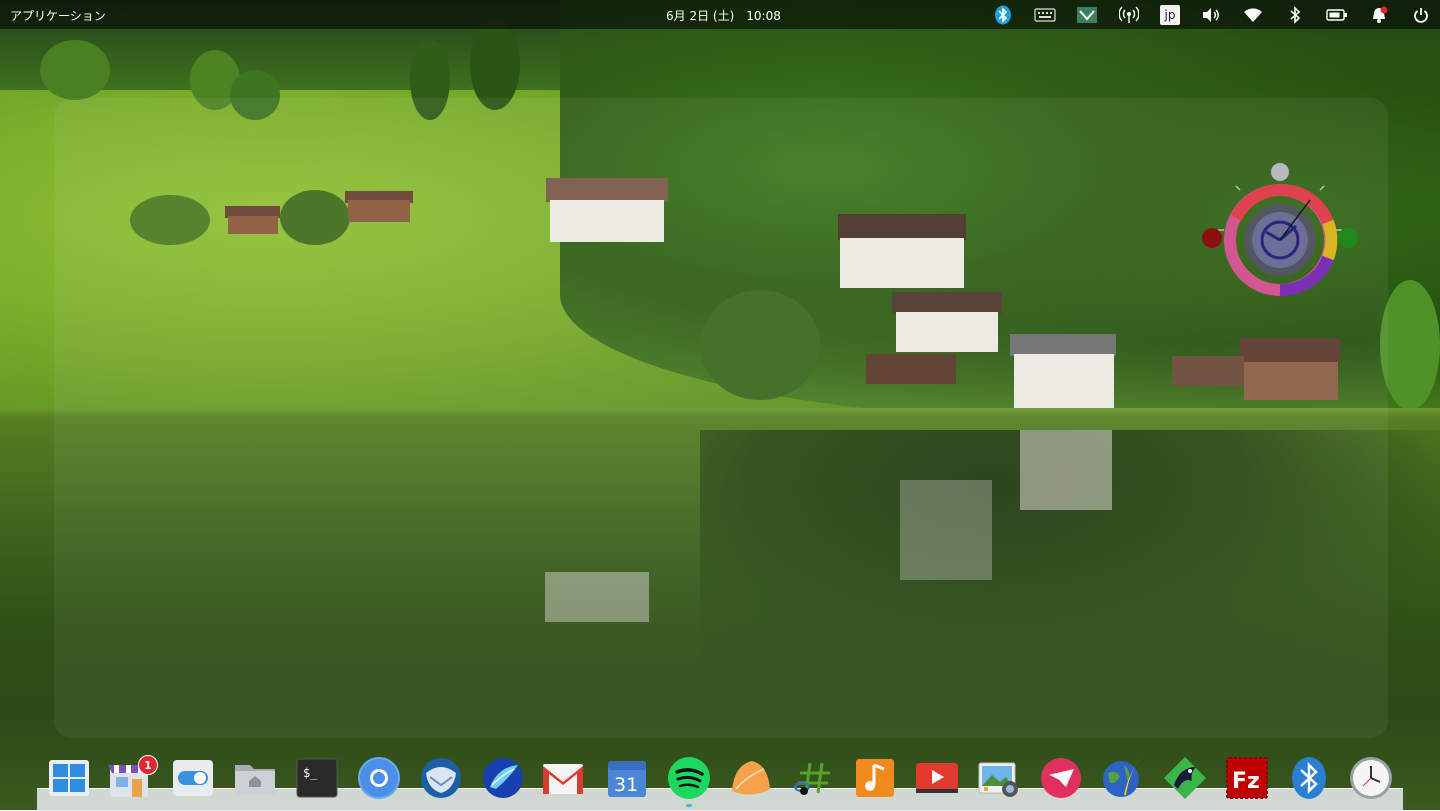  I want to click on bluetooth-icon, so click(1295, 15).